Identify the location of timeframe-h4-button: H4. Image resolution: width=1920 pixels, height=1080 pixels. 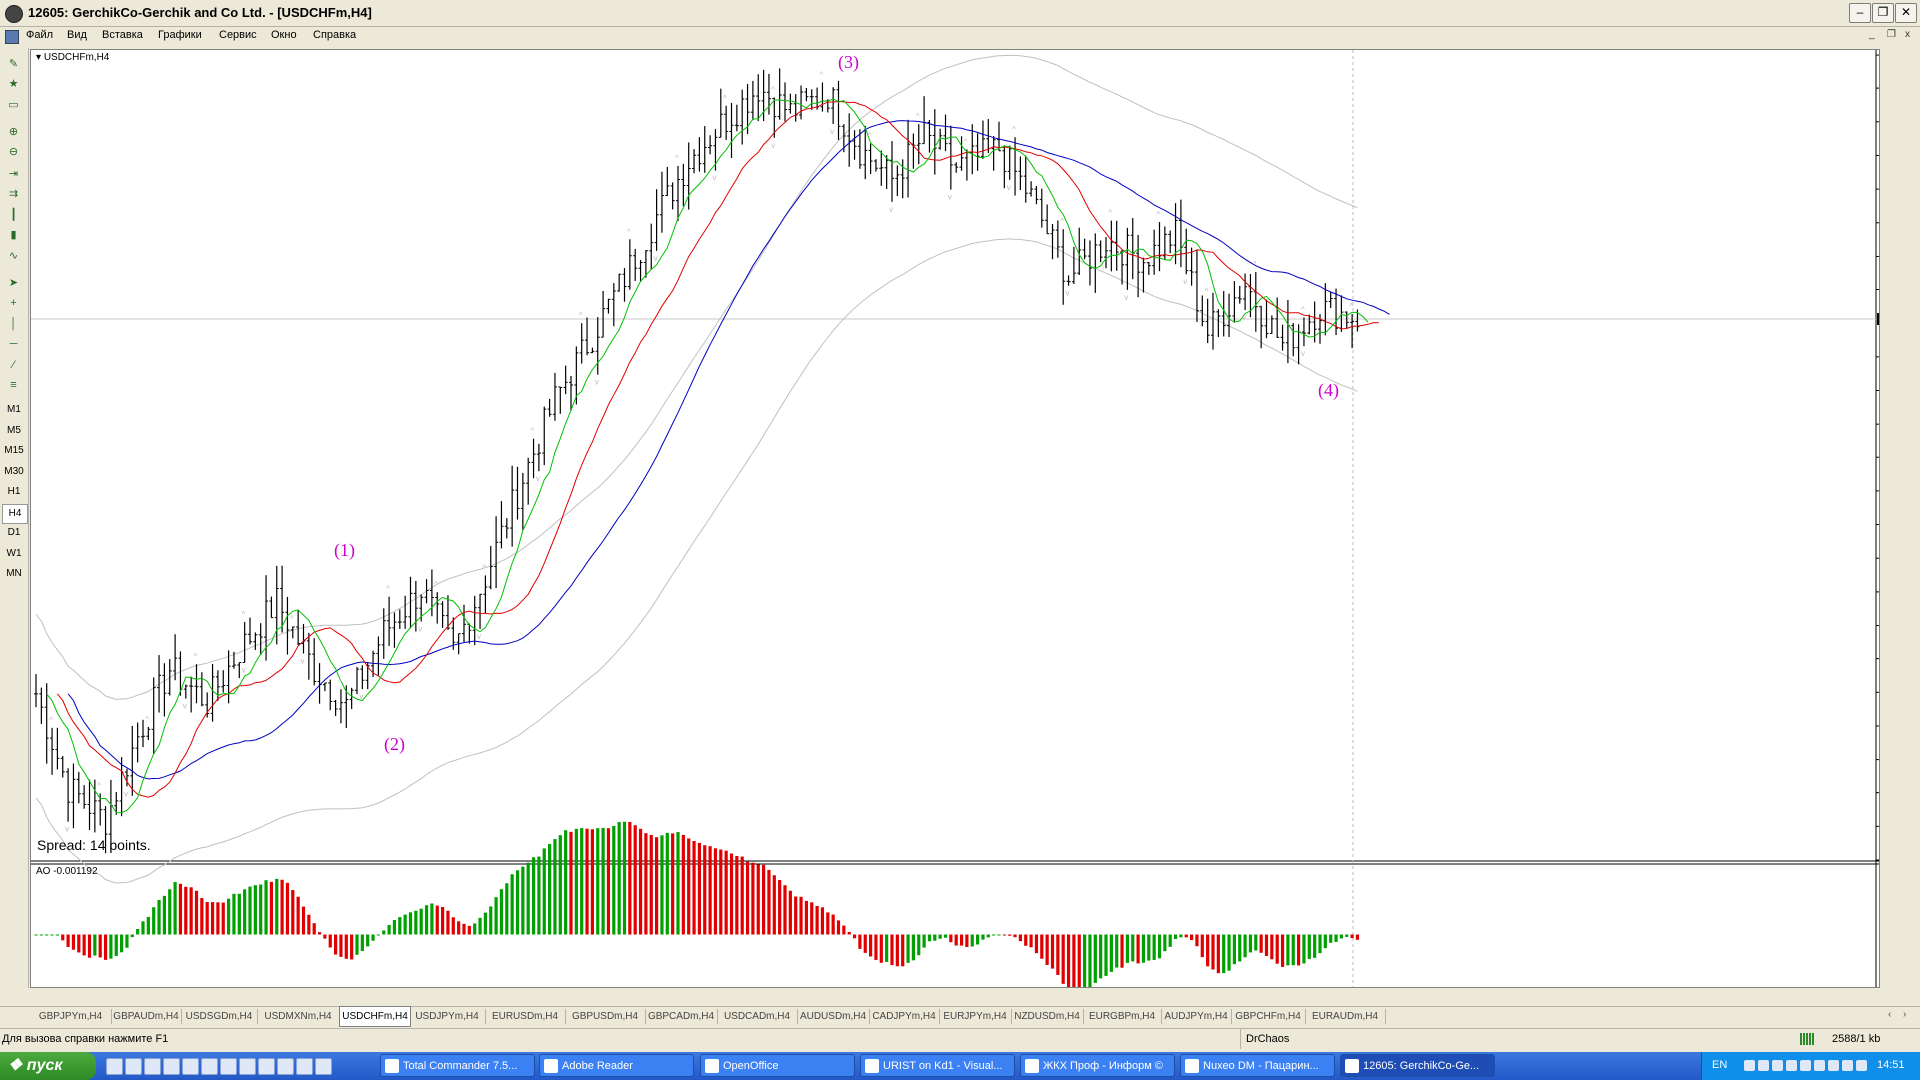
(15, 513).